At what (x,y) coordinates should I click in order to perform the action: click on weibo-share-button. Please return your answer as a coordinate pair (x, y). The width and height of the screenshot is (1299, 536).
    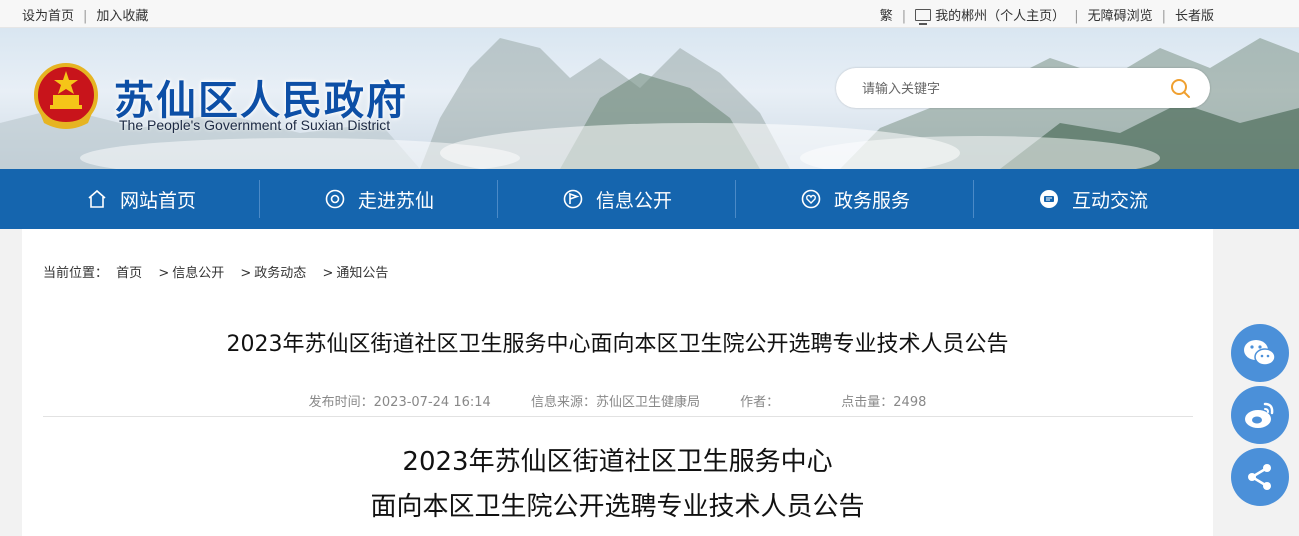
    Looking at the image, I should click on (1260, 415).